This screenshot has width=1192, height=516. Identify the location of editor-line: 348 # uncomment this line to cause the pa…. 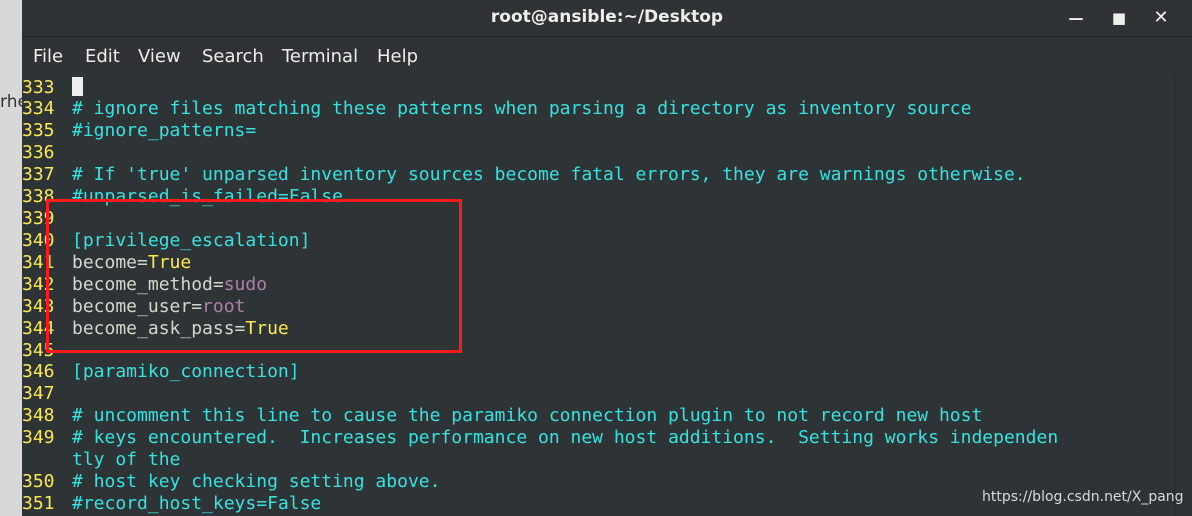
(502, 415).